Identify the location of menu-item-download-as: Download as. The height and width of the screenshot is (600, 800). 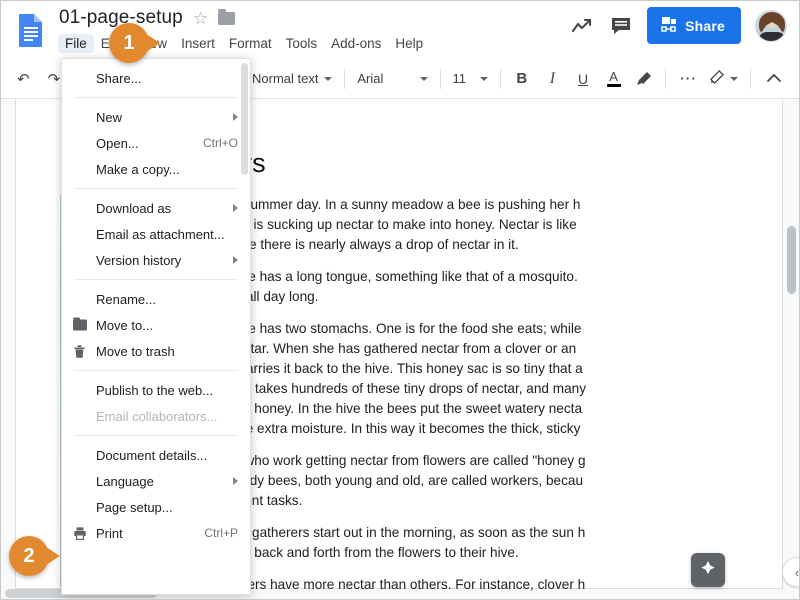
(156, 208).